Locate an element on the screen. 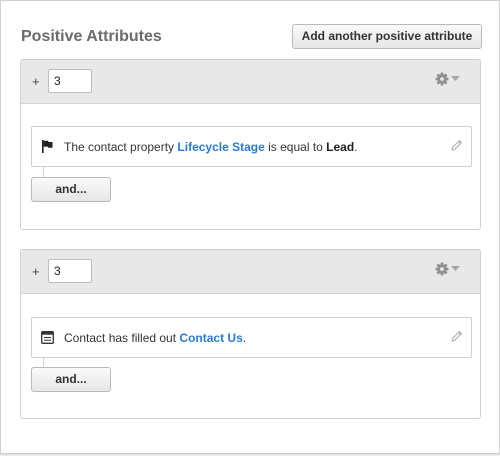  condition-prefix: The contact property is located at coordinates (119, 147).